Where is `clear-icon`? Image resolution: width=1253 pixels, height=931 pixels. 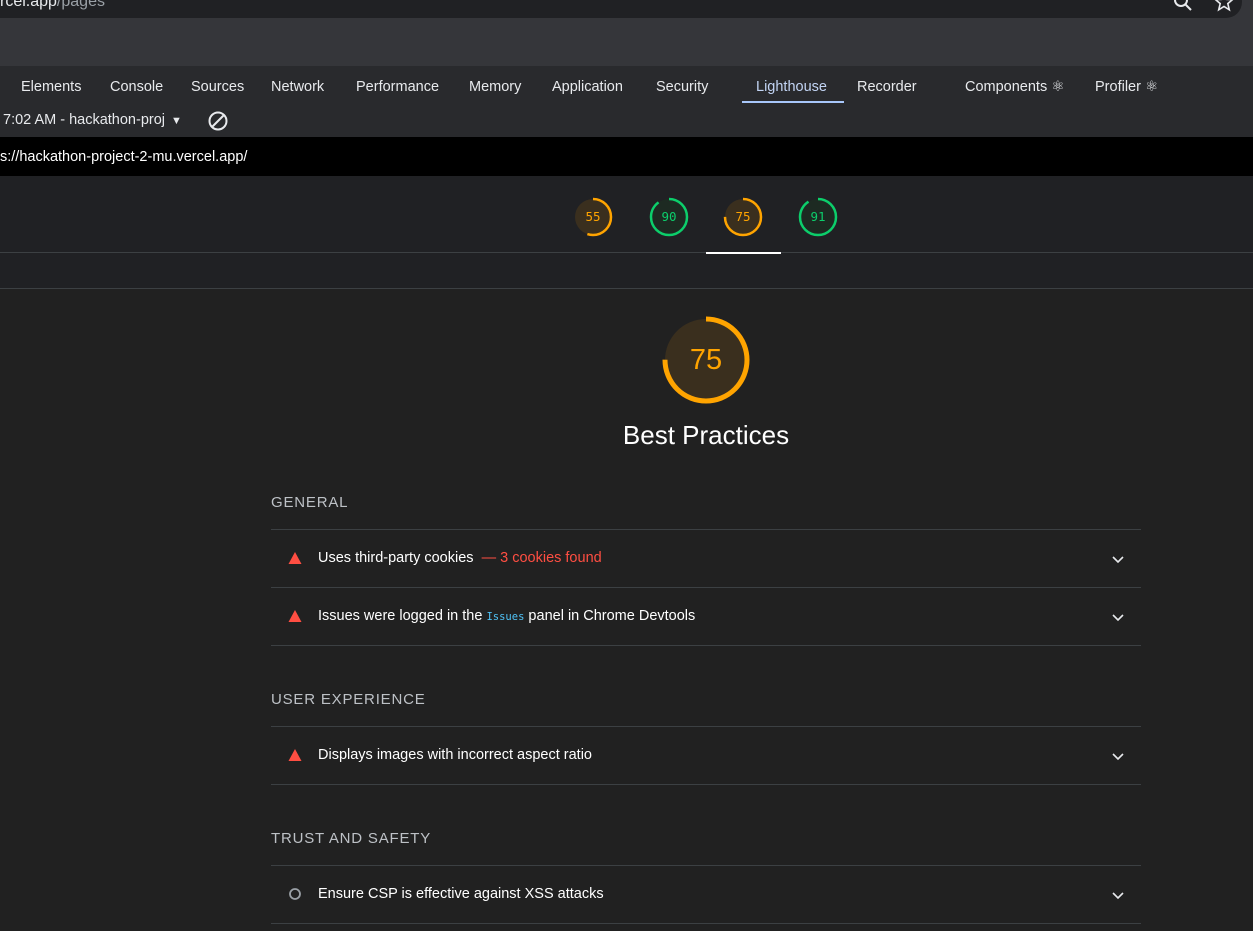 clear-icon is located at coordinates (218, 121).